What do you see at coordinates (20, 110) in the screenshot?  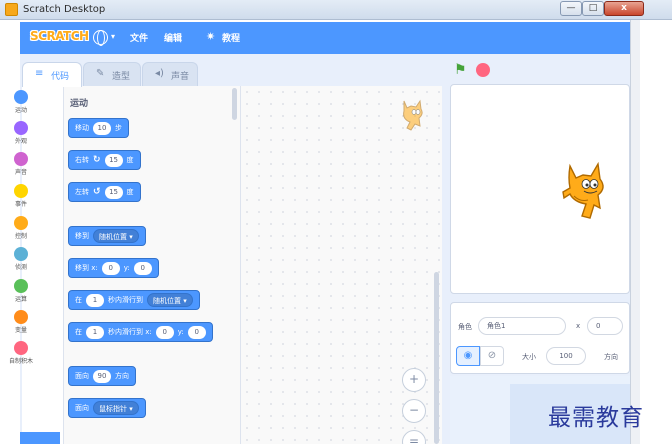 I see `category-label: 运动` at bounding box center [20, 110].